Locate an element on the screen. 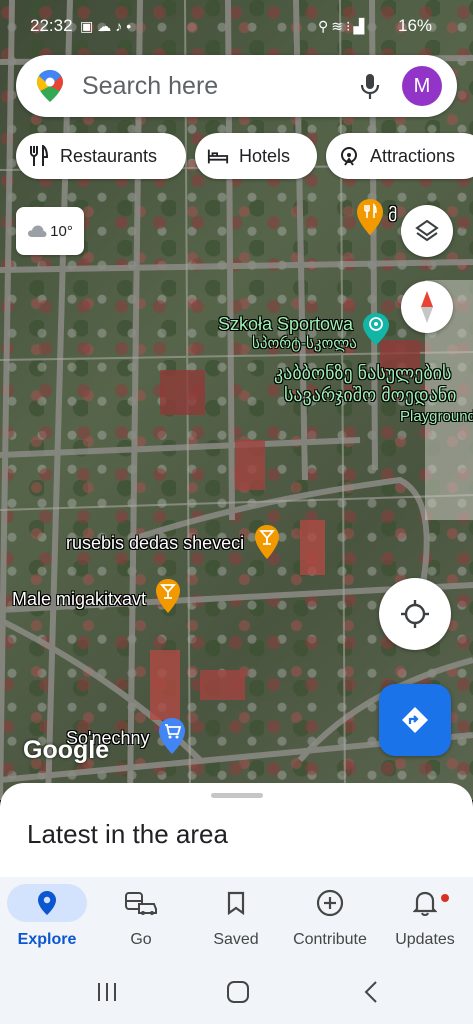  restaurant-pin-icon is located at coordinates (370, 217).